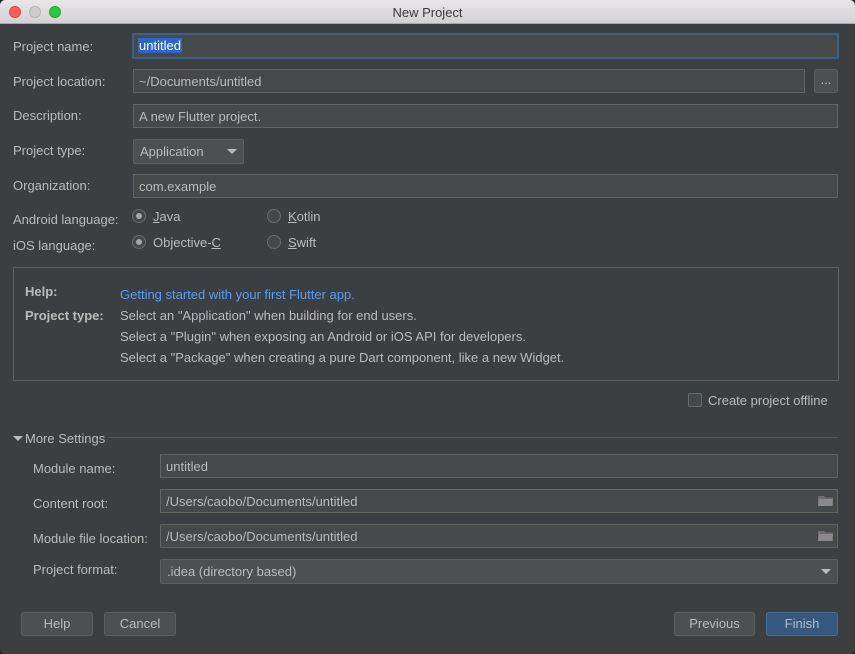  What do you see at coordinates (768, 400) in the screenshot?
I see `create-offline-label: Create project offline` at bounding box center [768, 400].